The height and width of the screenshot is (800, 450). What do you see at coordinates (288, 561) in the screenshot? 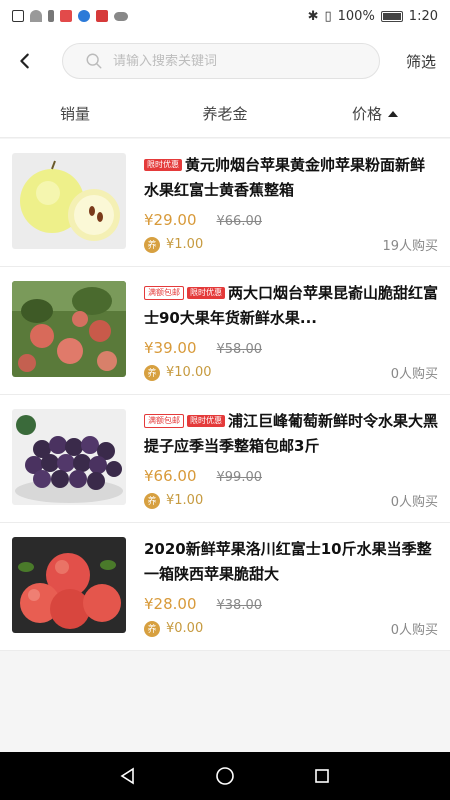
I see `product-title-text: 2020新鲜苹果洛川红富士10斤水果当季整一箱陕西苹果脆甜大` at bounding box center [288, 561].